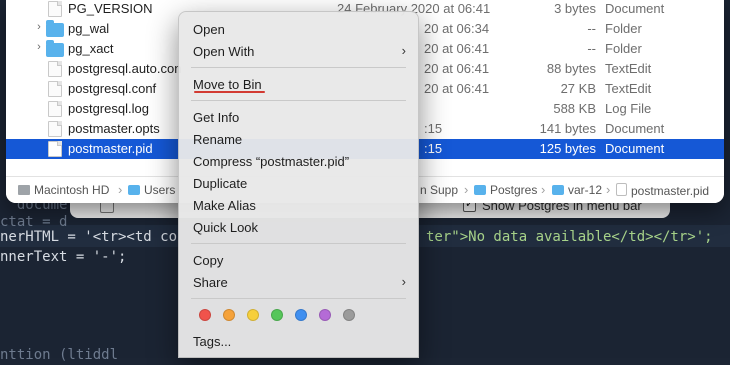 The image size is (730, 365). What do you see at coordinates (505, 190) in the screenshot?
I see `path-postgres: Postgres` at bounding box center [505, 190].